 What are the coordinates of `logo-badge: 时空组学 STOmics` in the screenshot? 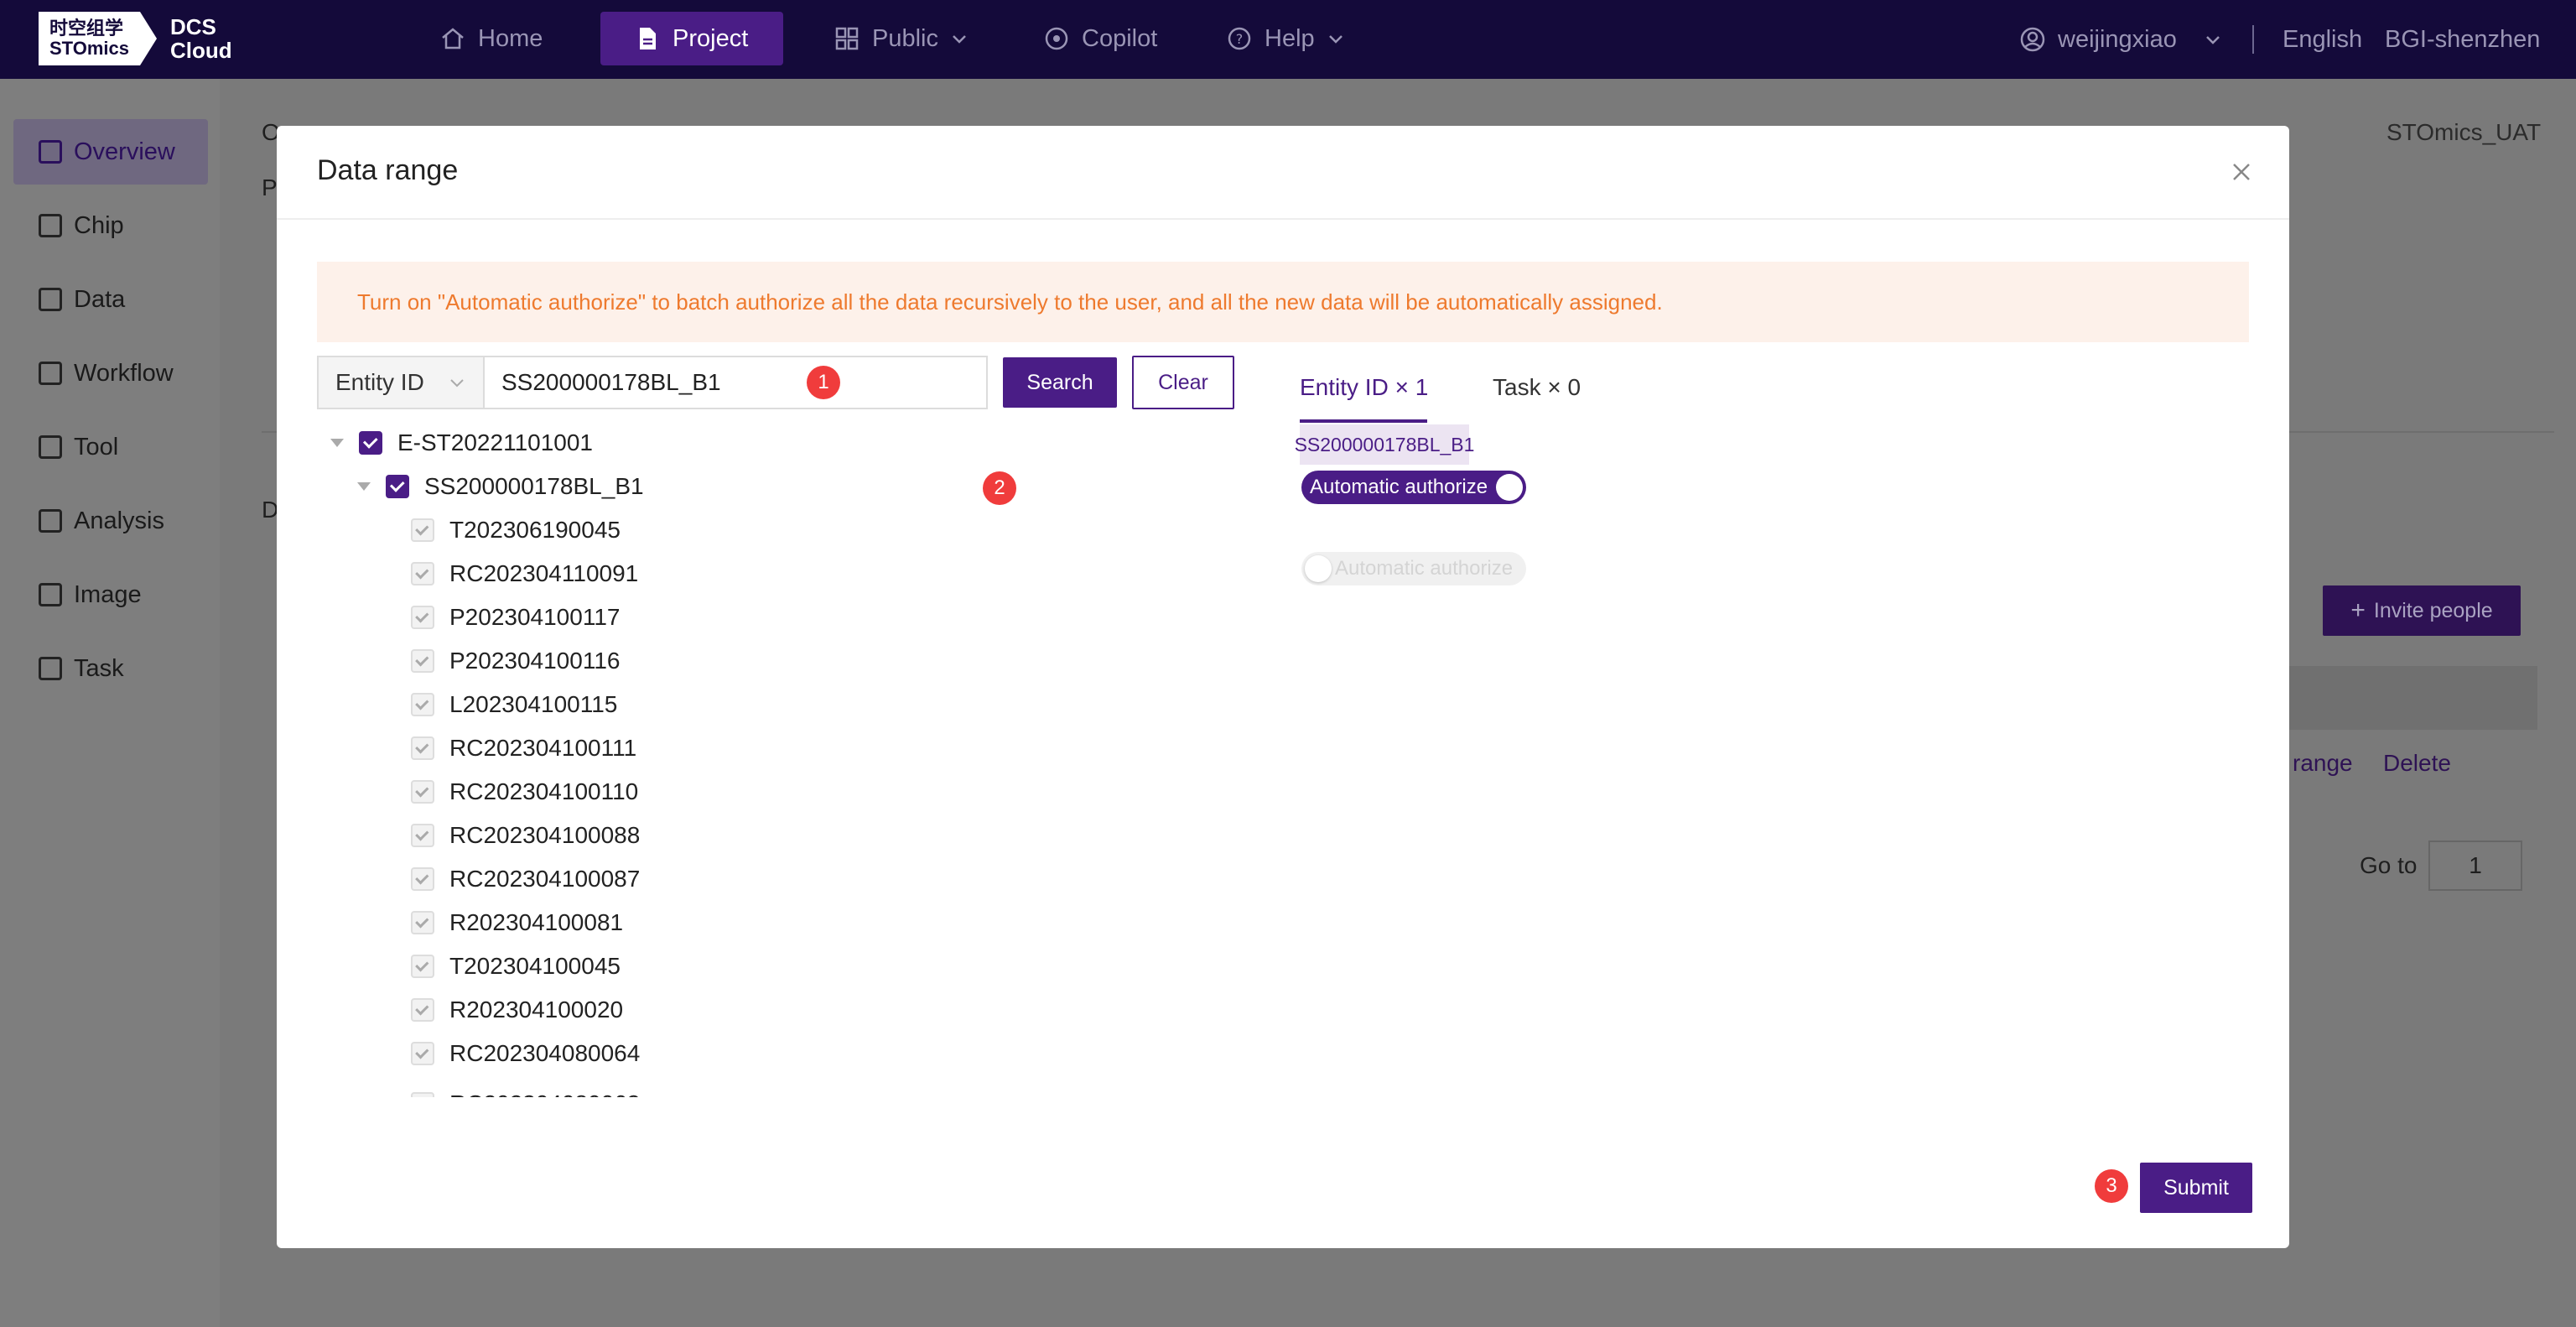 It's located at (89, 38).